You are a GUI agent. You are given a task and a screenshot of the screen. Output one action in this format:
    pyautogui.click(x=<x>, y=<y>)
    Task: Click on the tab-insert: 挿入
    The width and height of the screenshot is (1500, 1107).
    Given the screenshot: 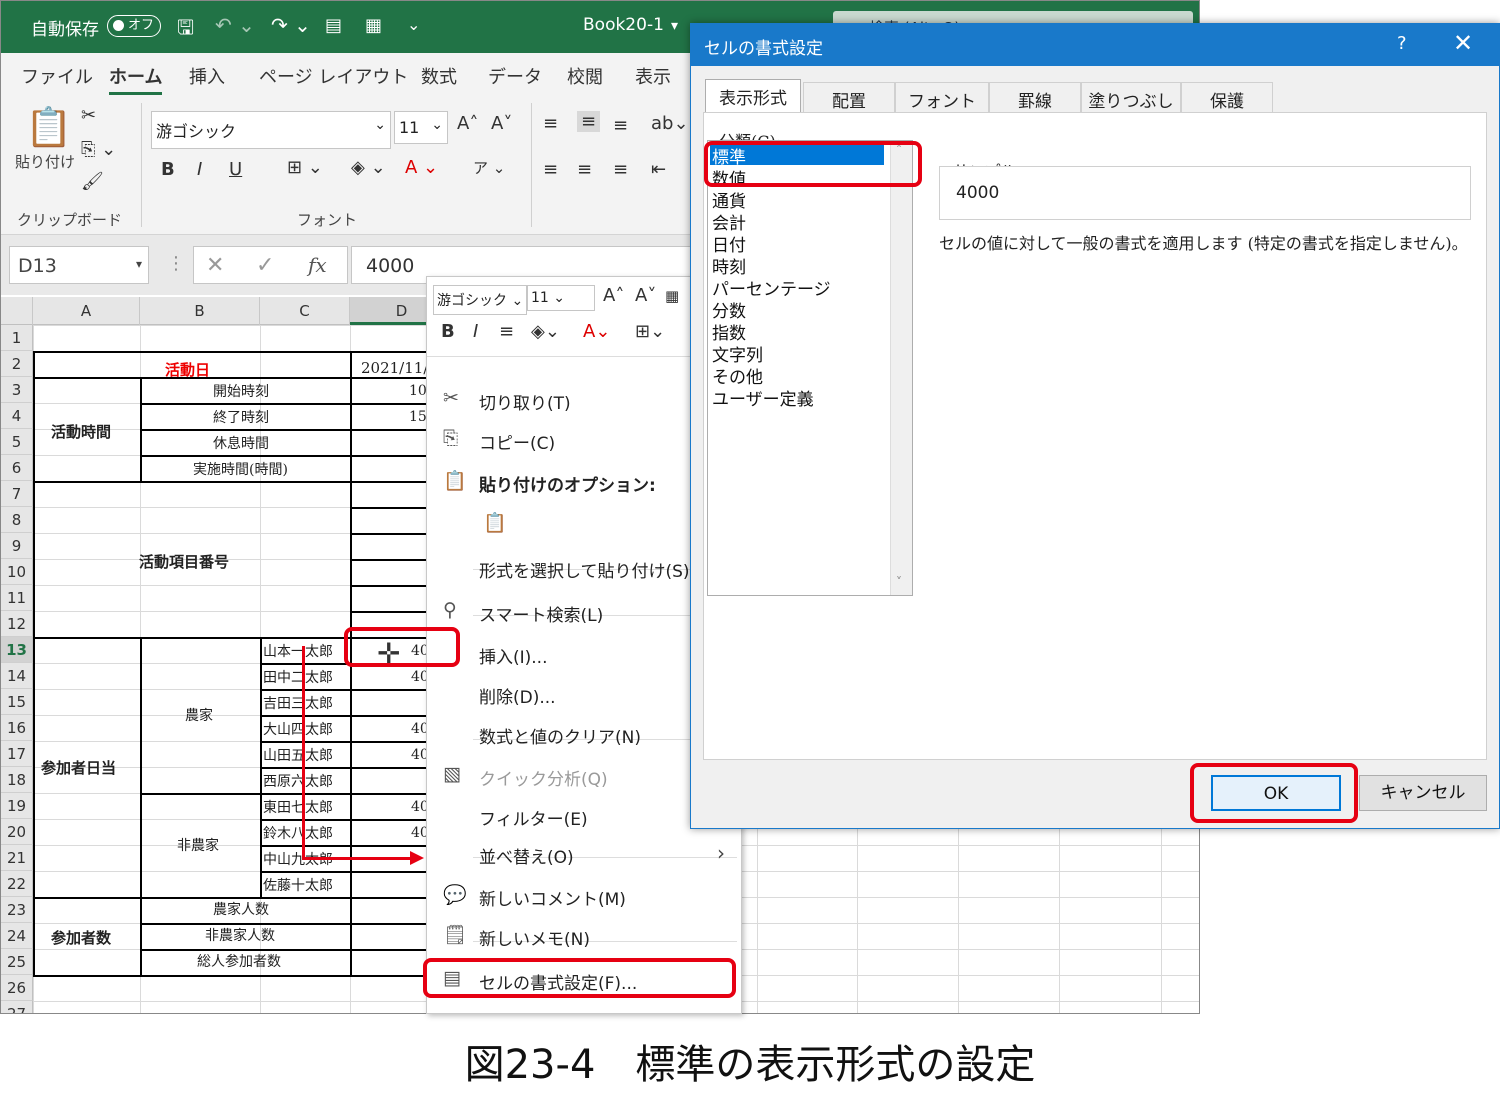 What is the action you would take?
    pyautogui.click(x=207, y=76)
    